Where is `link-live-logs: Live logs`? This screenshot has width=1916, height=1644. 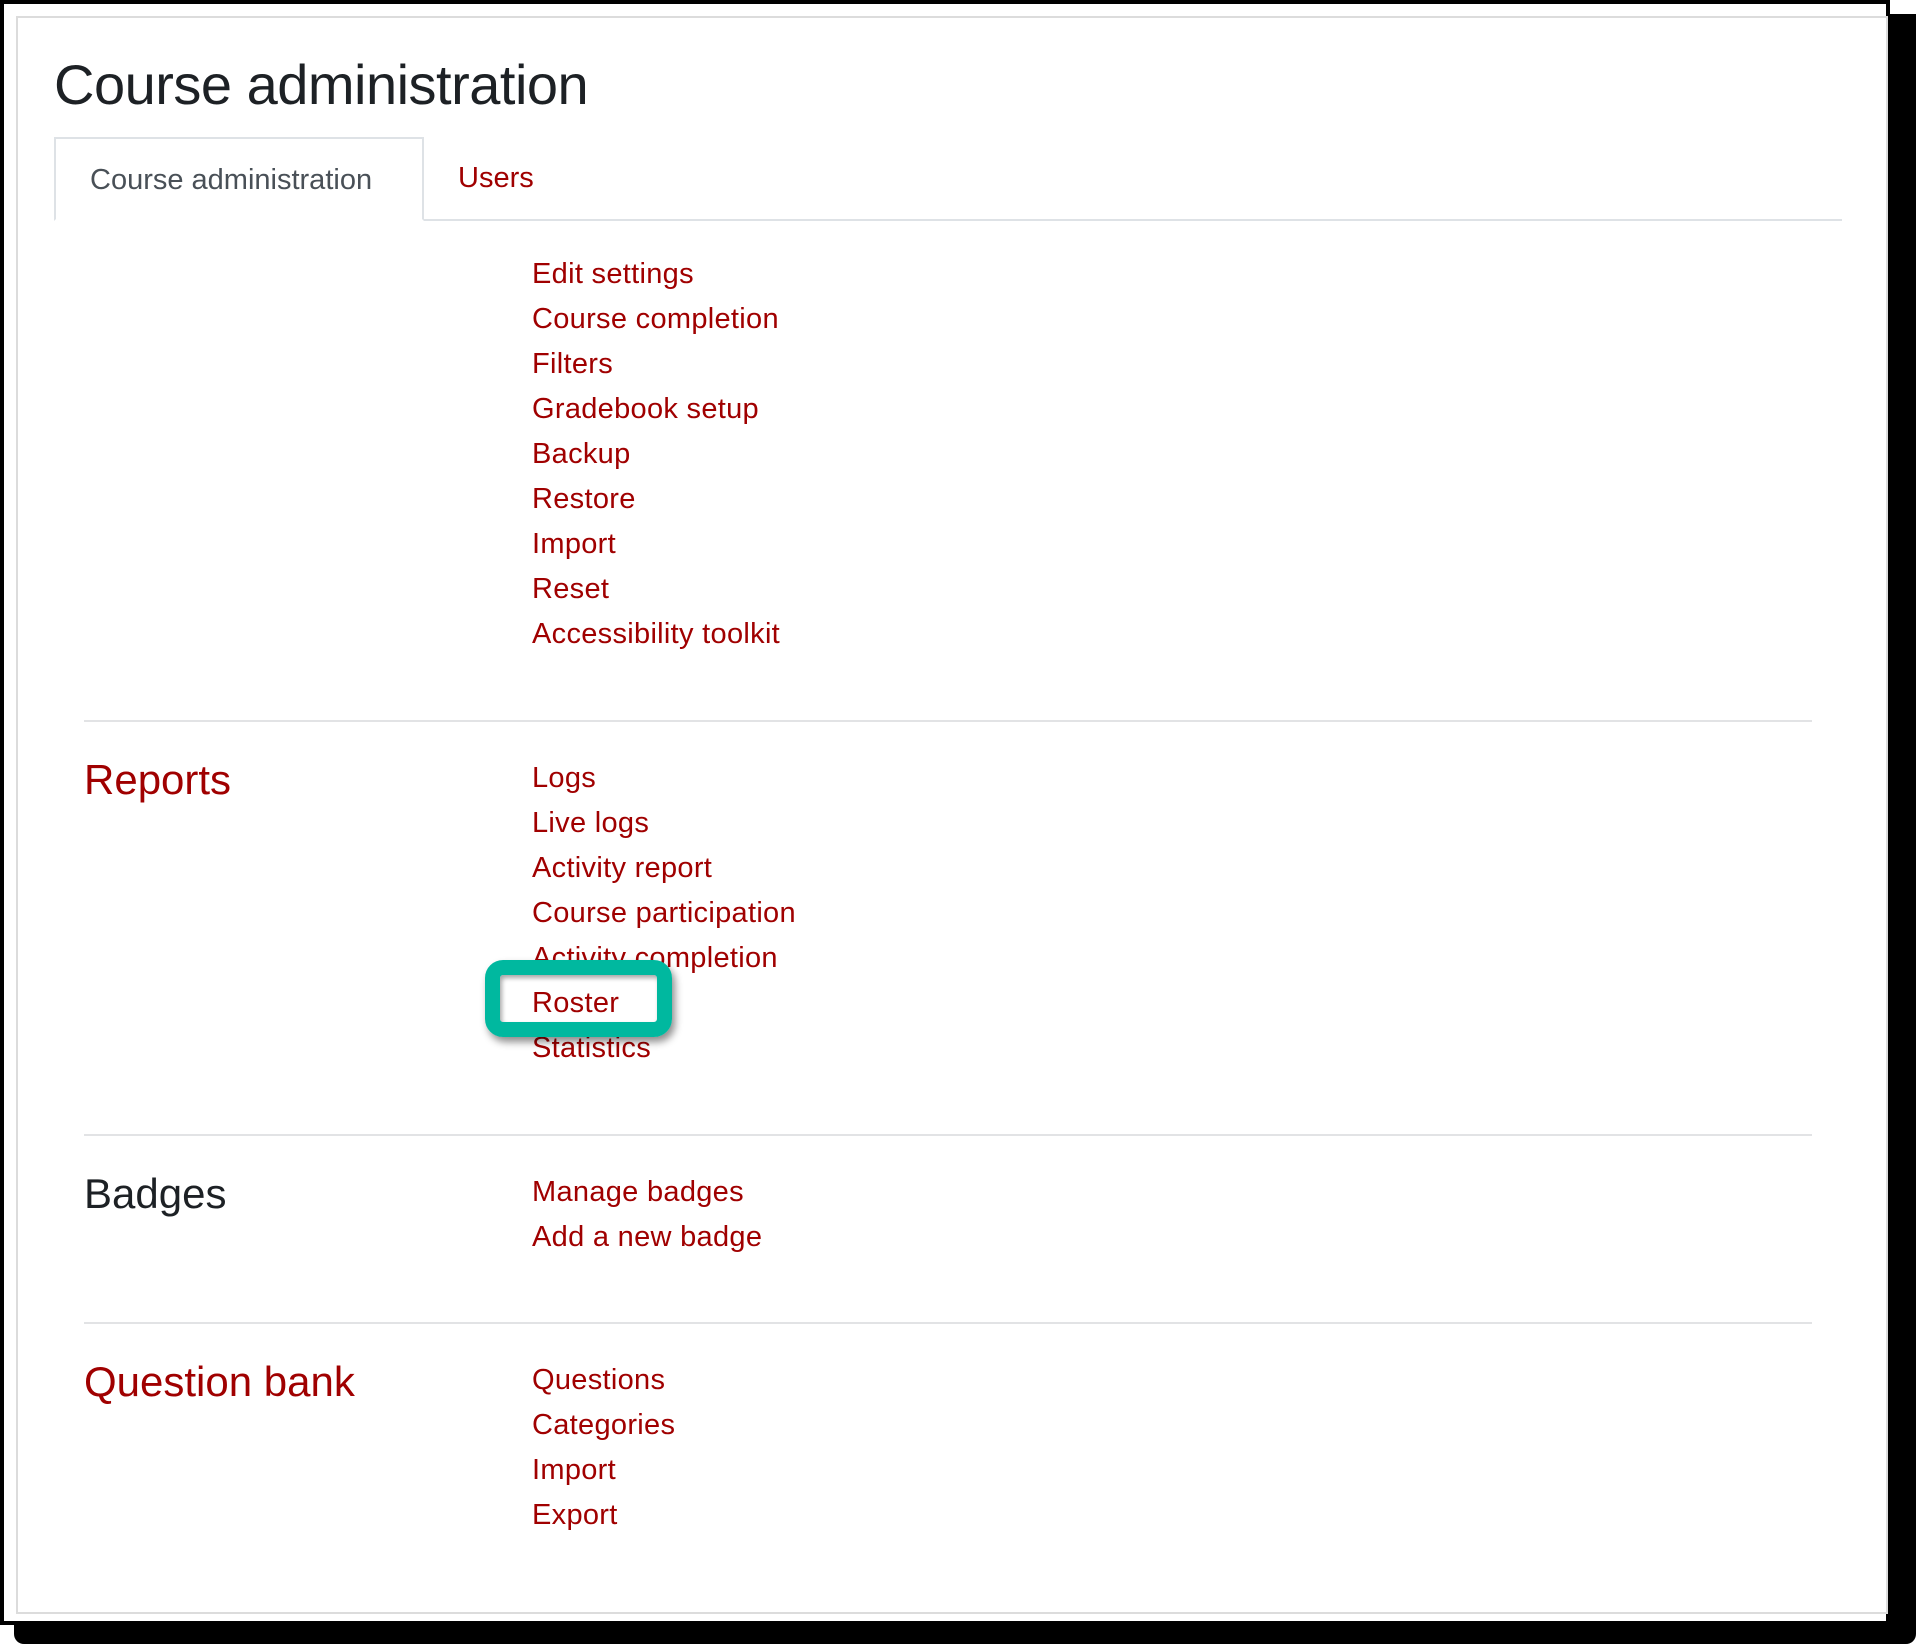 link-live-logs: Live logs is located at coordinates (590, 823).